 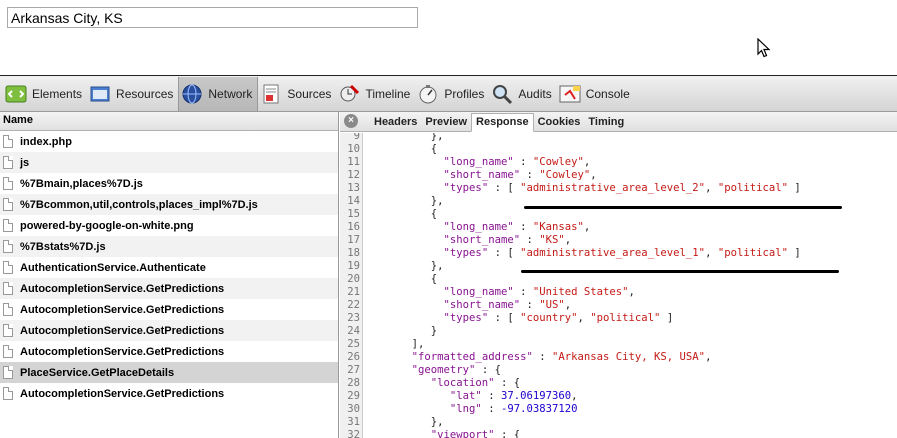 What do you see at coordinates (353, 175) in the screenshot?
I see `line-number: 12` at bounding box center [353, 175].